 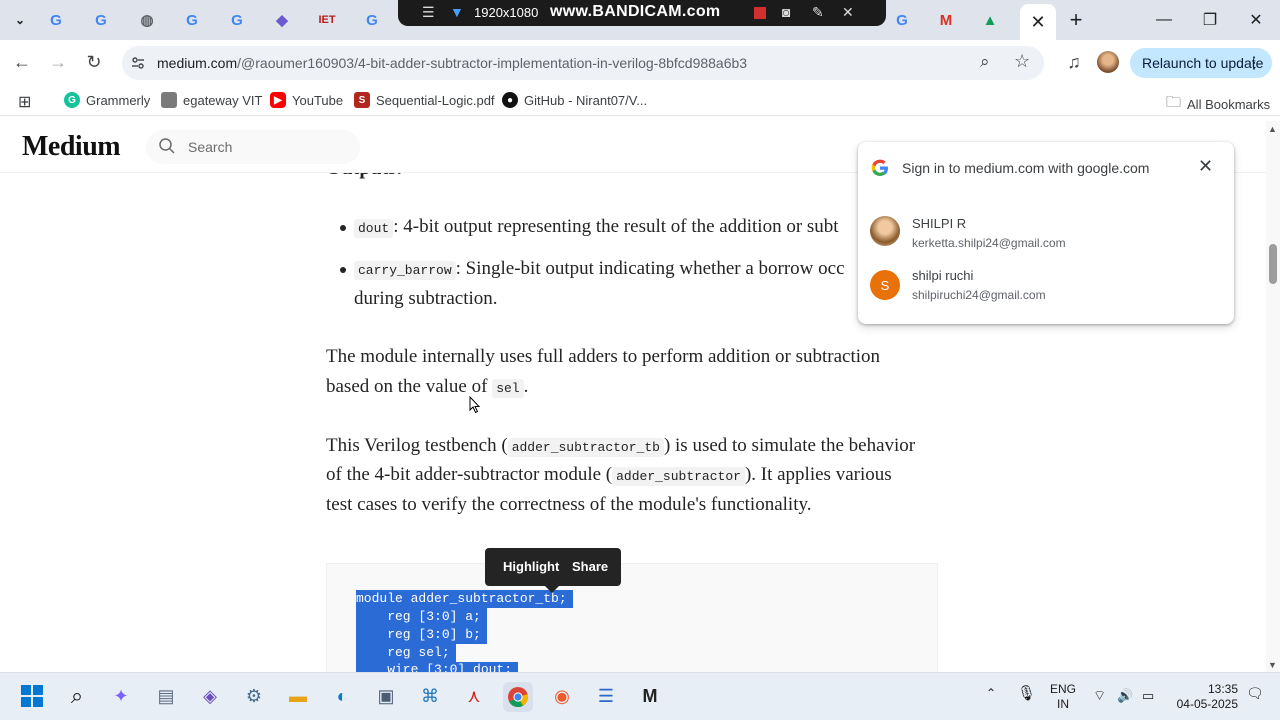 I want to click on code-line: module adder_subtractor_tb;, so click(x=464, y=599).